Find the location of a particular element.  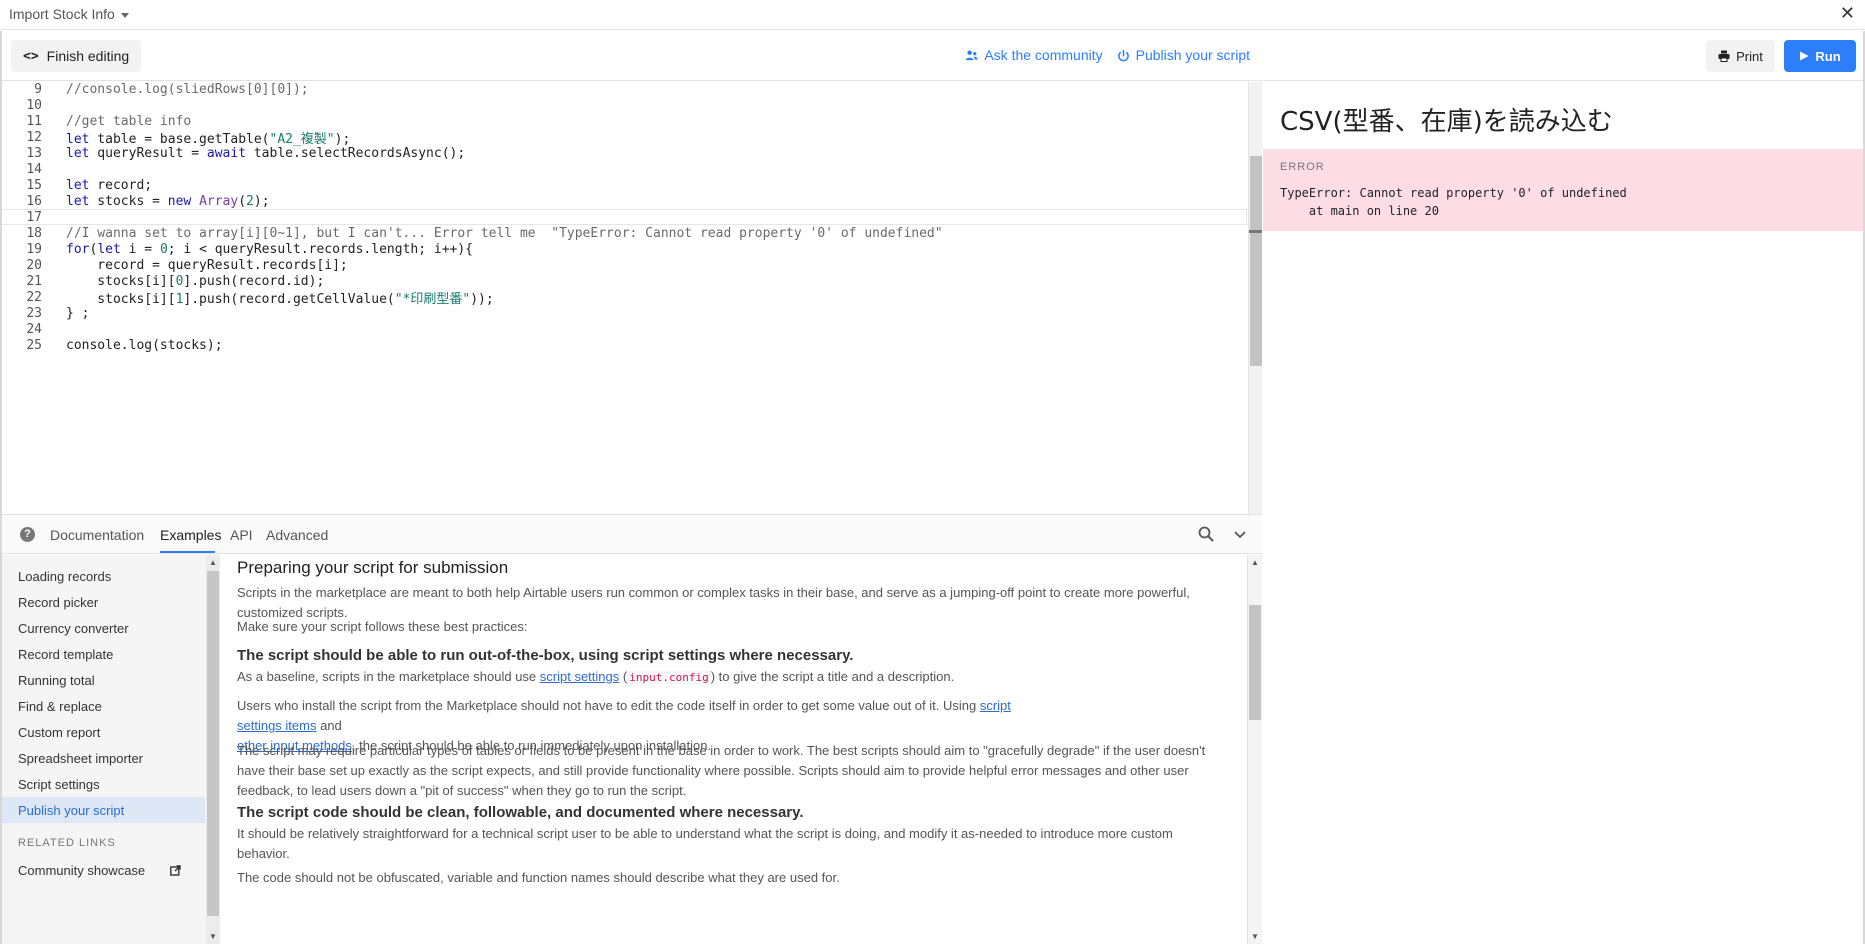

code-line: 24 is located at coordinates (624, 329).